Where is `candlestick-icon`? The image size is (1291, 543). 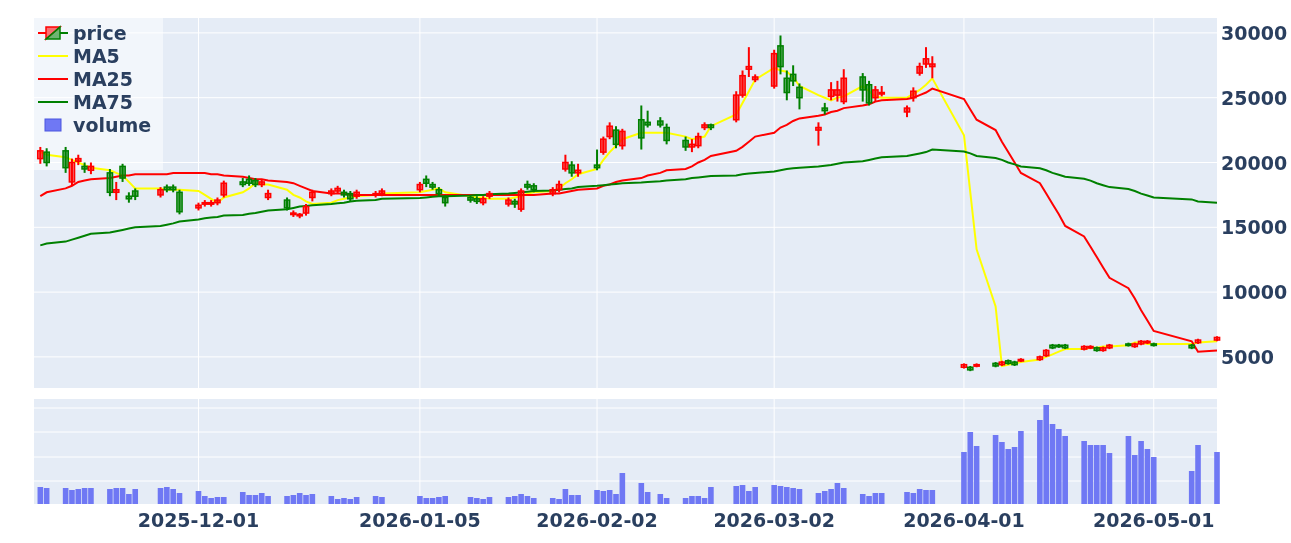 candlestick-icon is located at coordinates (53, 33).